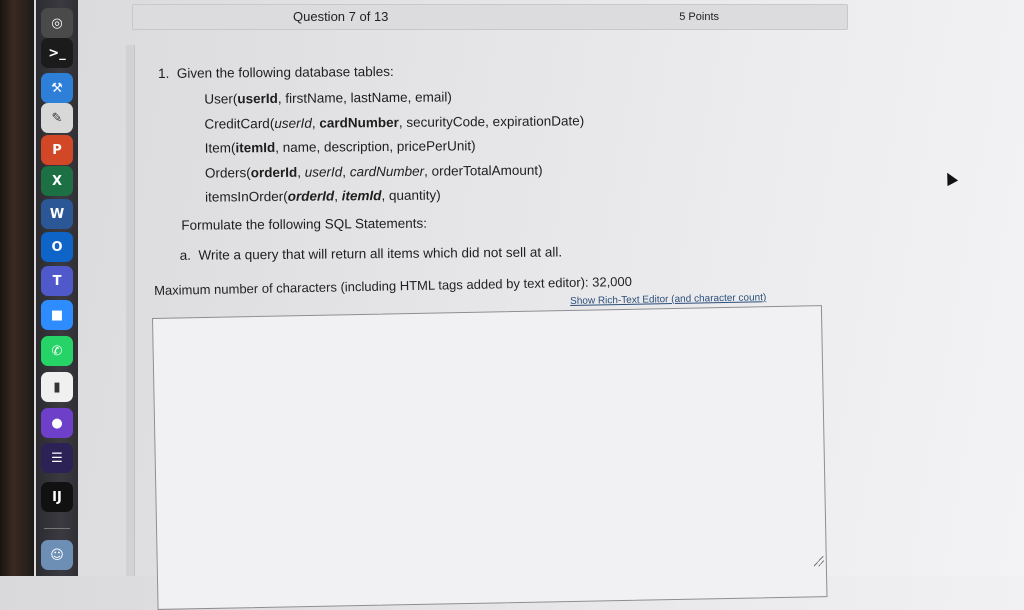  I want to click on dock: ◎ >_ ⚒ ✎ P X W O T ■ ✆ ▮ ● ☰ IJ ☺, so click(57, 288).